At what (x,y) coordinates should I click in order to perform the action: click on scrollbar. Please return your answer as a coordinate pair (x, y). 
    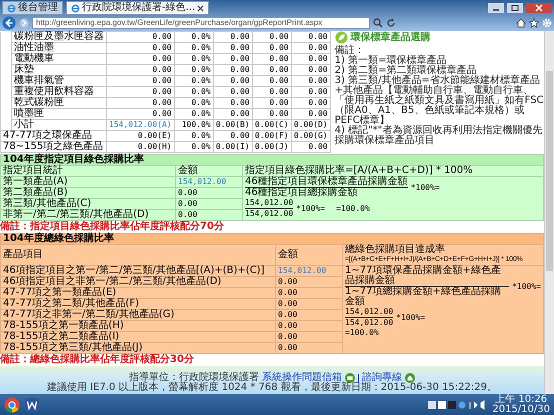
    Looking at the image, I should click on (549, 212).